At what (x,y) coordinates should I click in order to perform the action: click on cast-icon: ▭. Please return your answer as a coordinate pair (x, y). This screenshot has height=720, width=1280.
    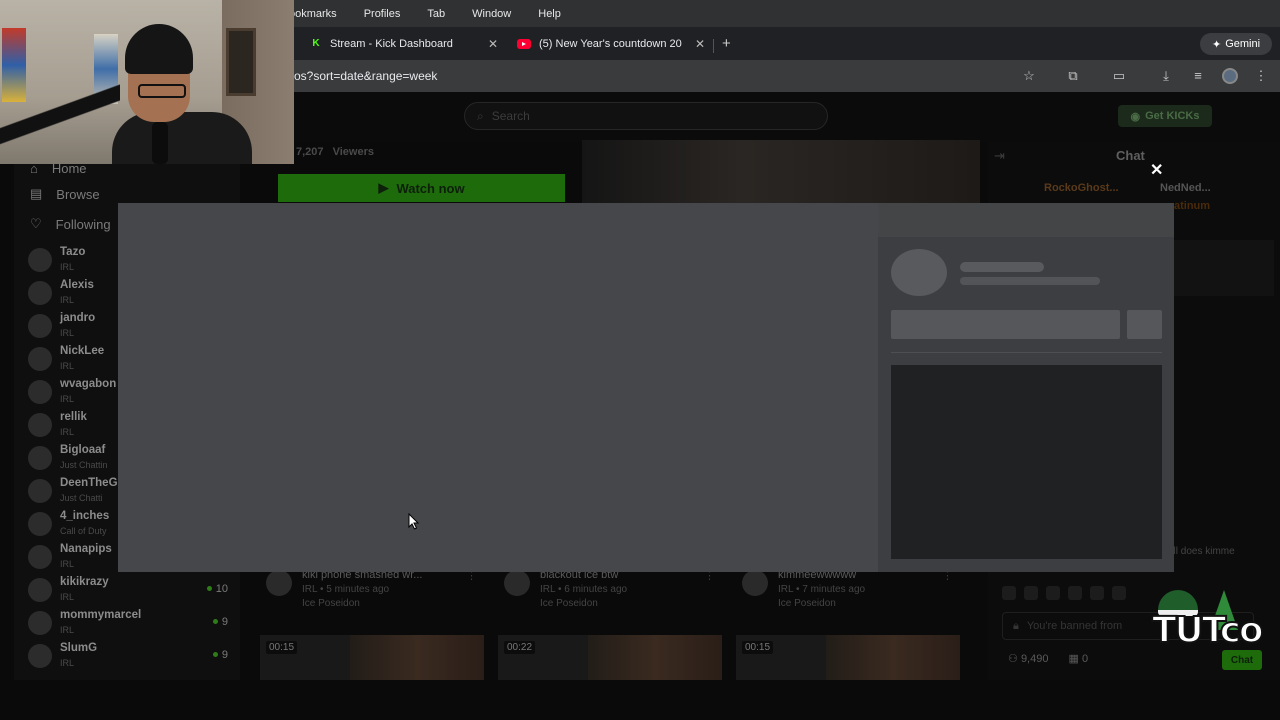
    Looking at the image, I should click on (1119, 76).